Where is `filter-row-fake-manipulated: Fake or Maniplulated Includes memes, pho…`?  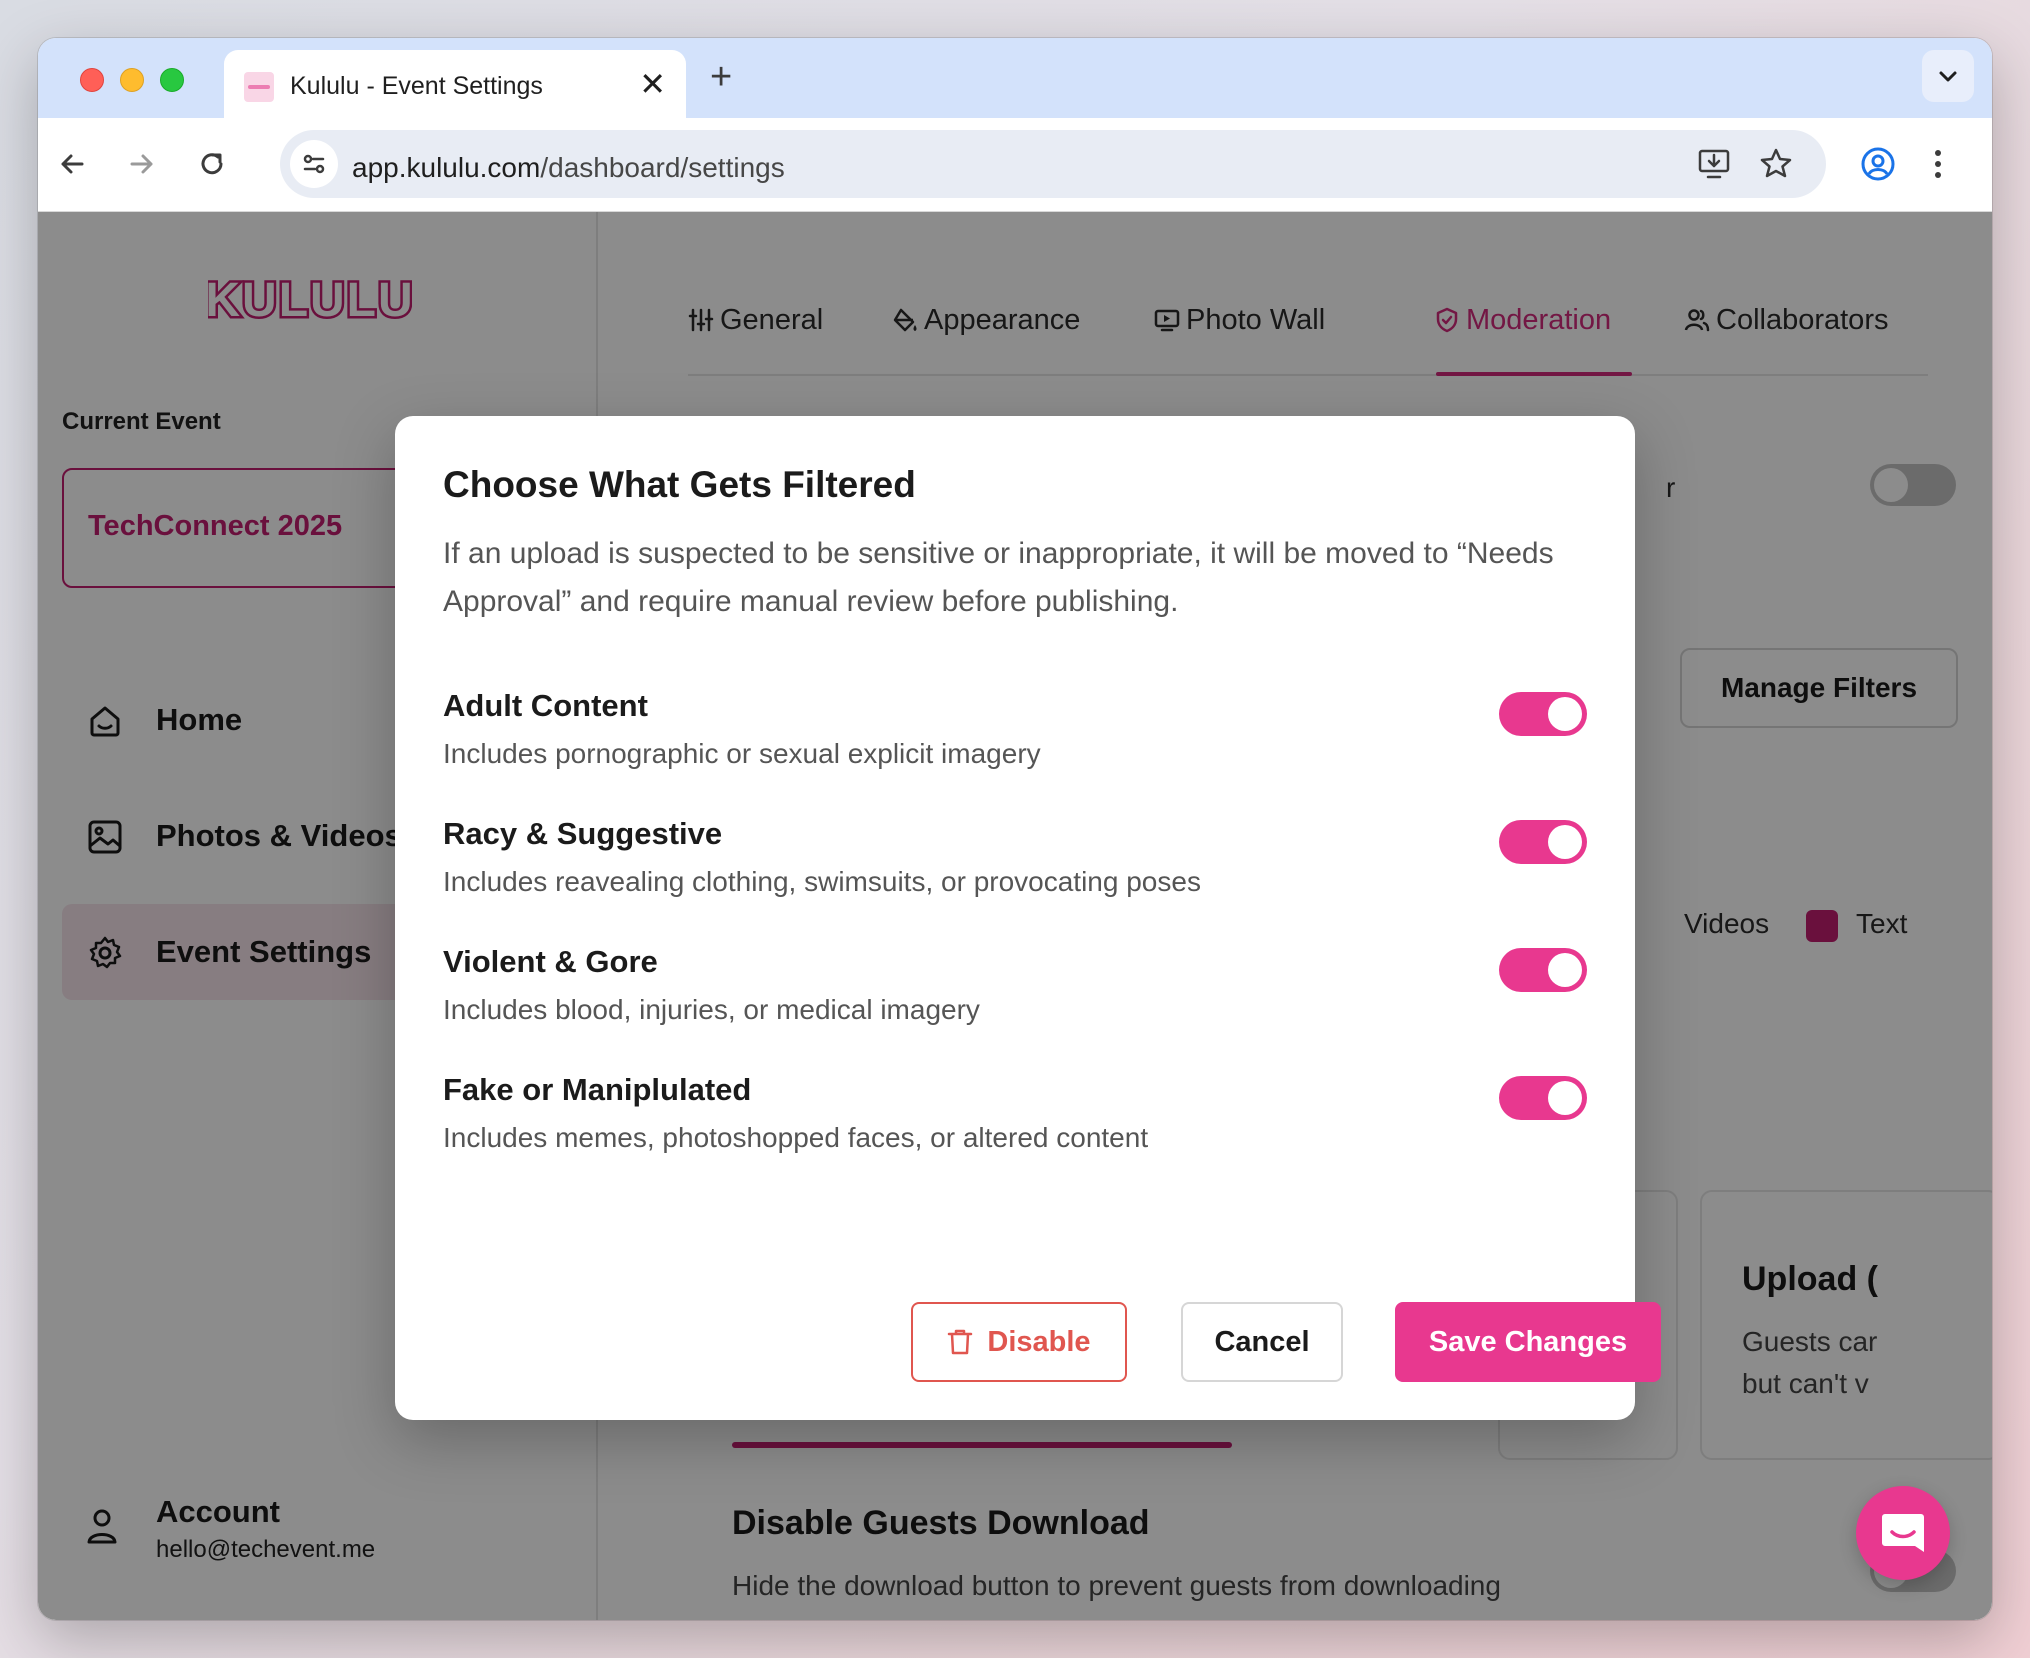 filter-row-fake-manipulated: Fake or Maniplulated Includes memes, pho… is located at coordinates (1015, 1122).